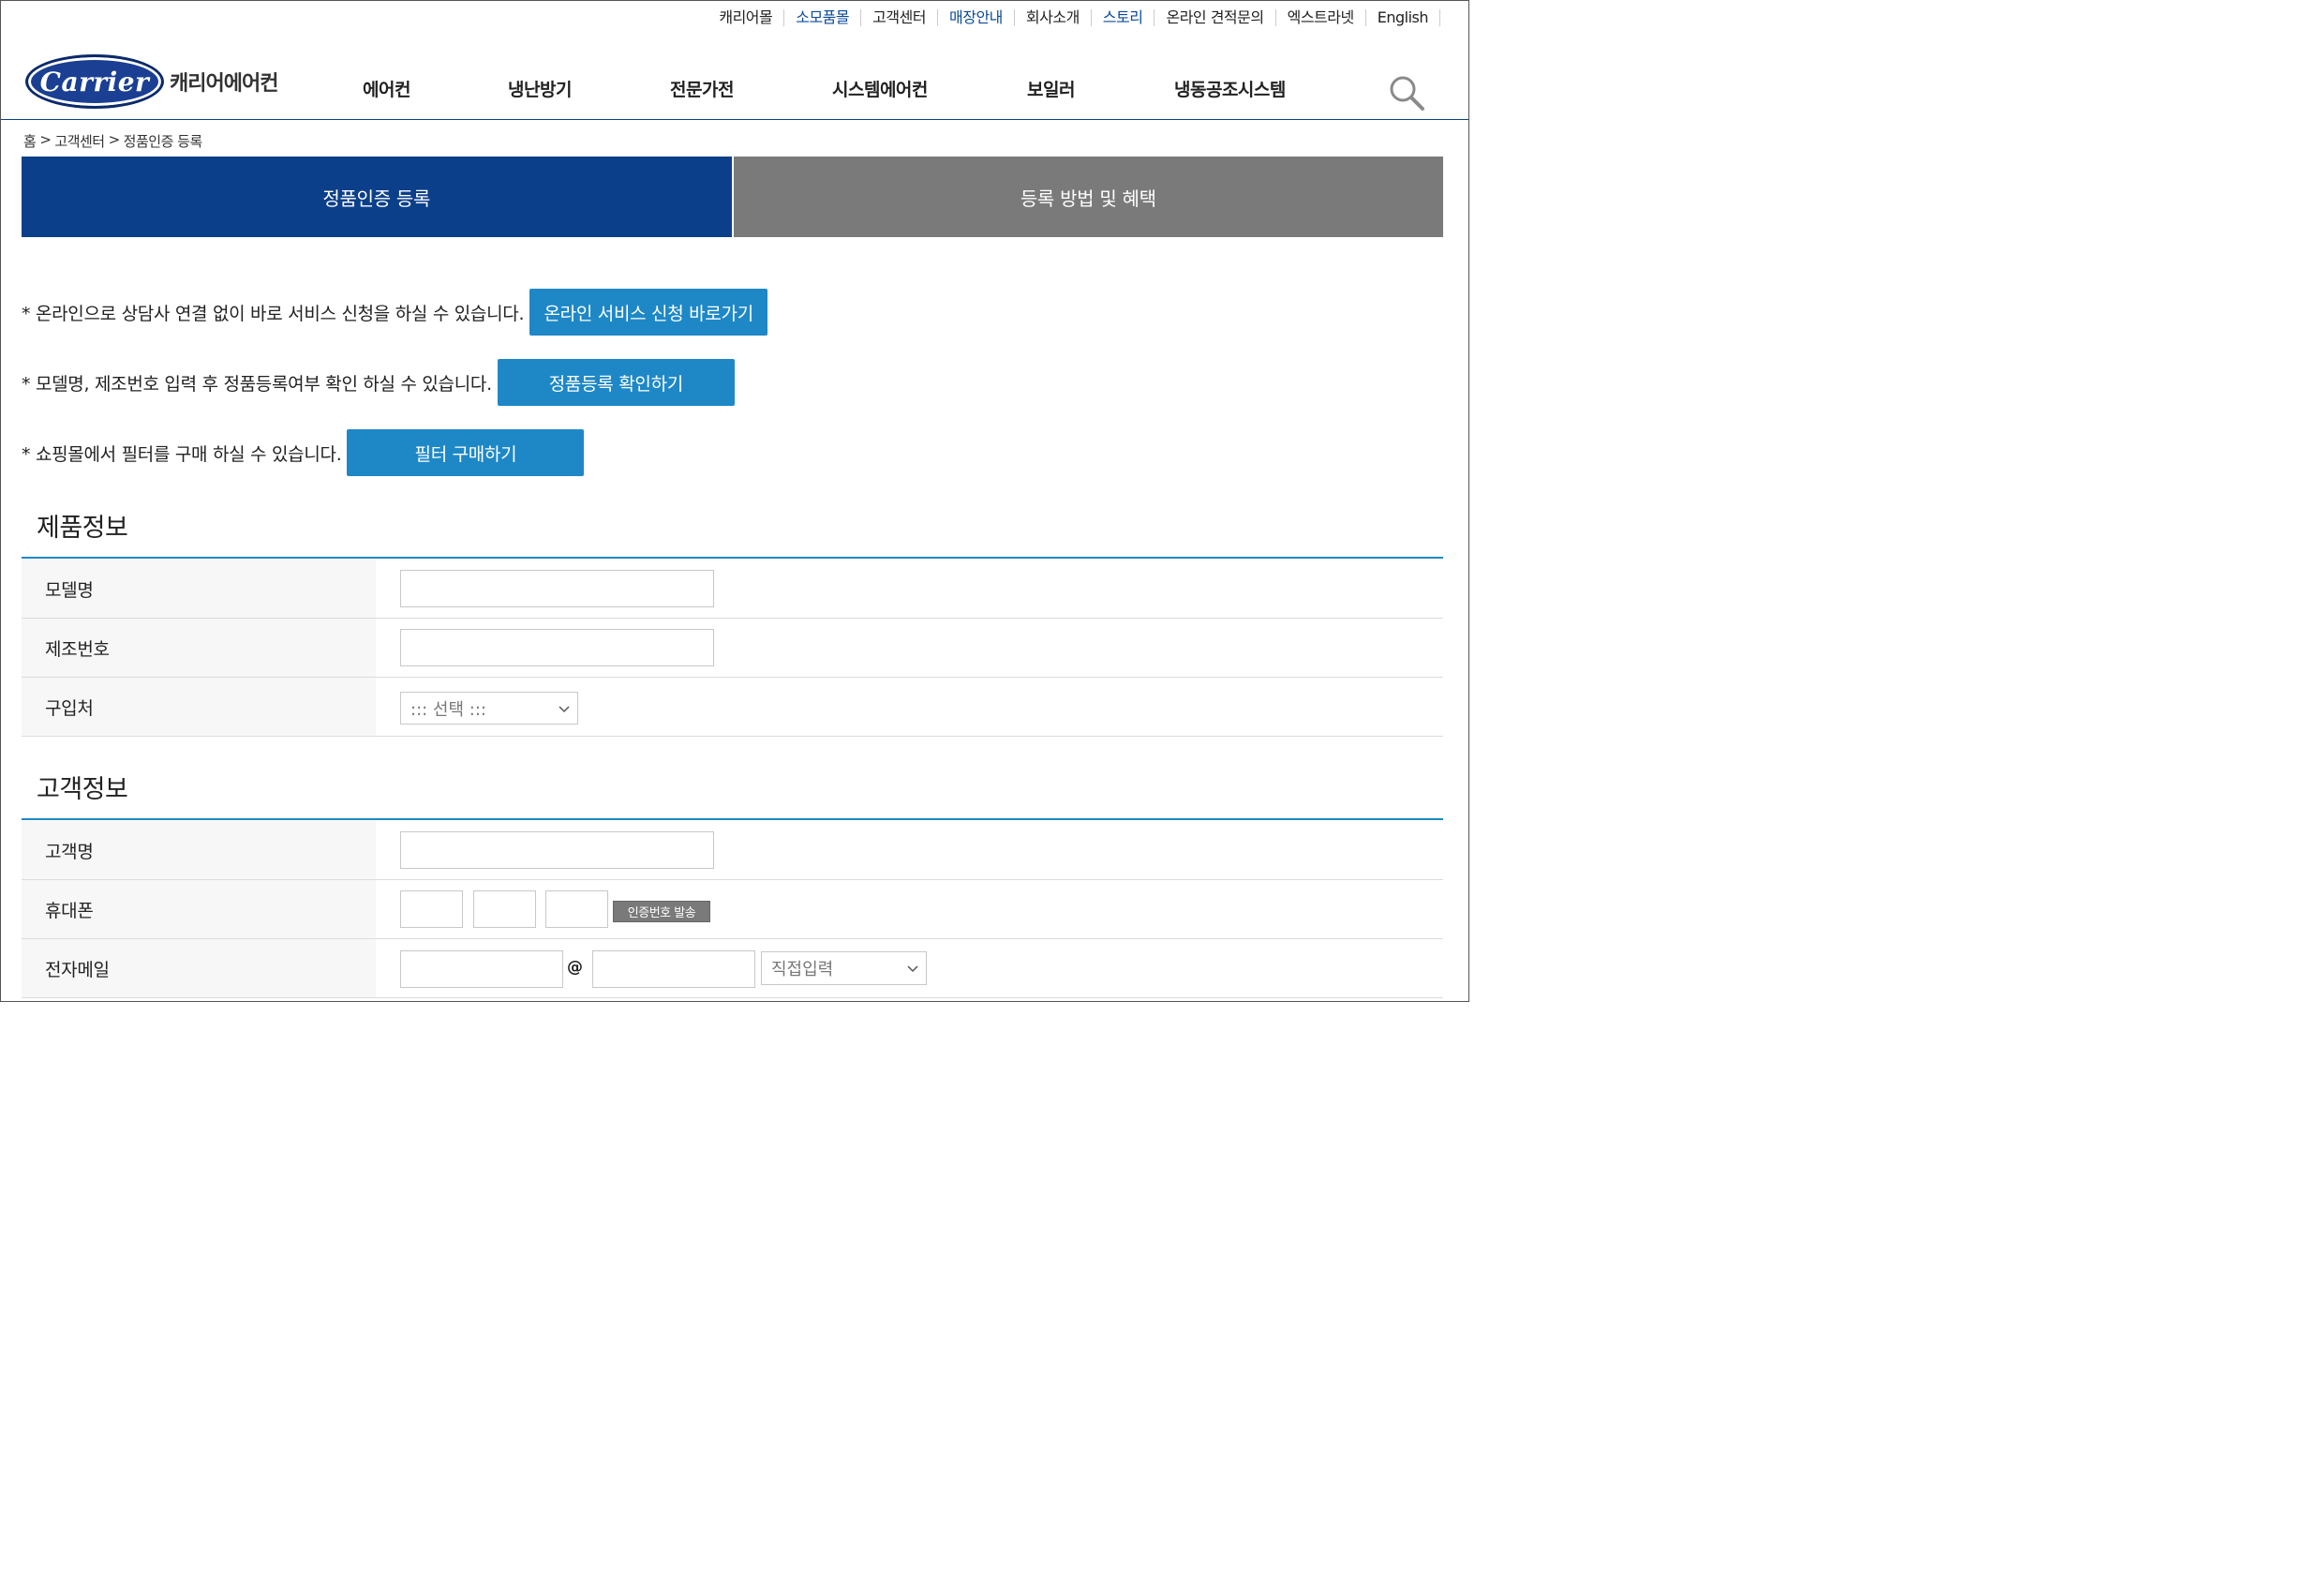 The image size is (2324, 1584). I want to click on email-id-input, so click(482, 969).